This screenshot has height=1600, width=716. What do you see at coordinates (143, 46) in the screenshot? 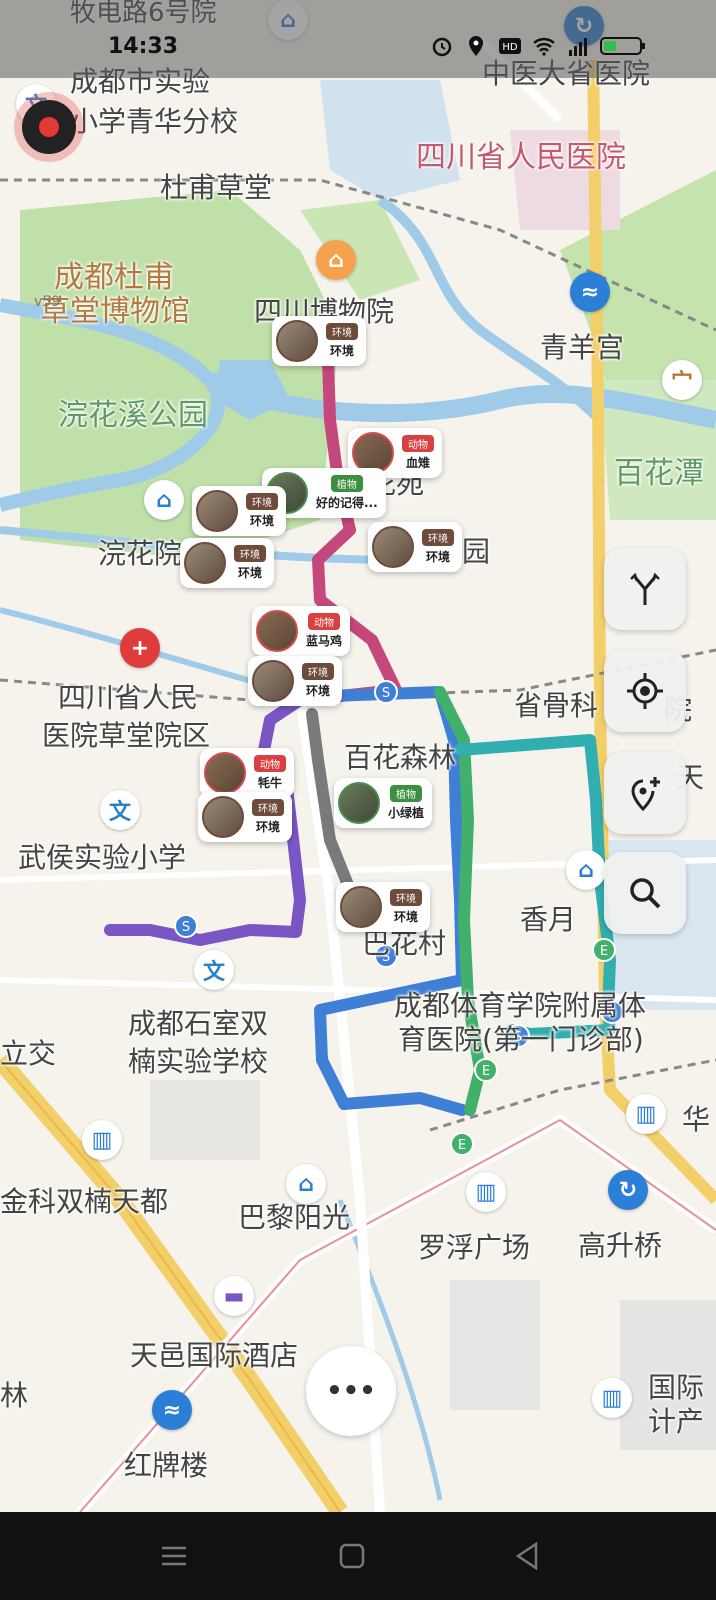
I see `status-time: 14:33` at bounding box center [143, 46].